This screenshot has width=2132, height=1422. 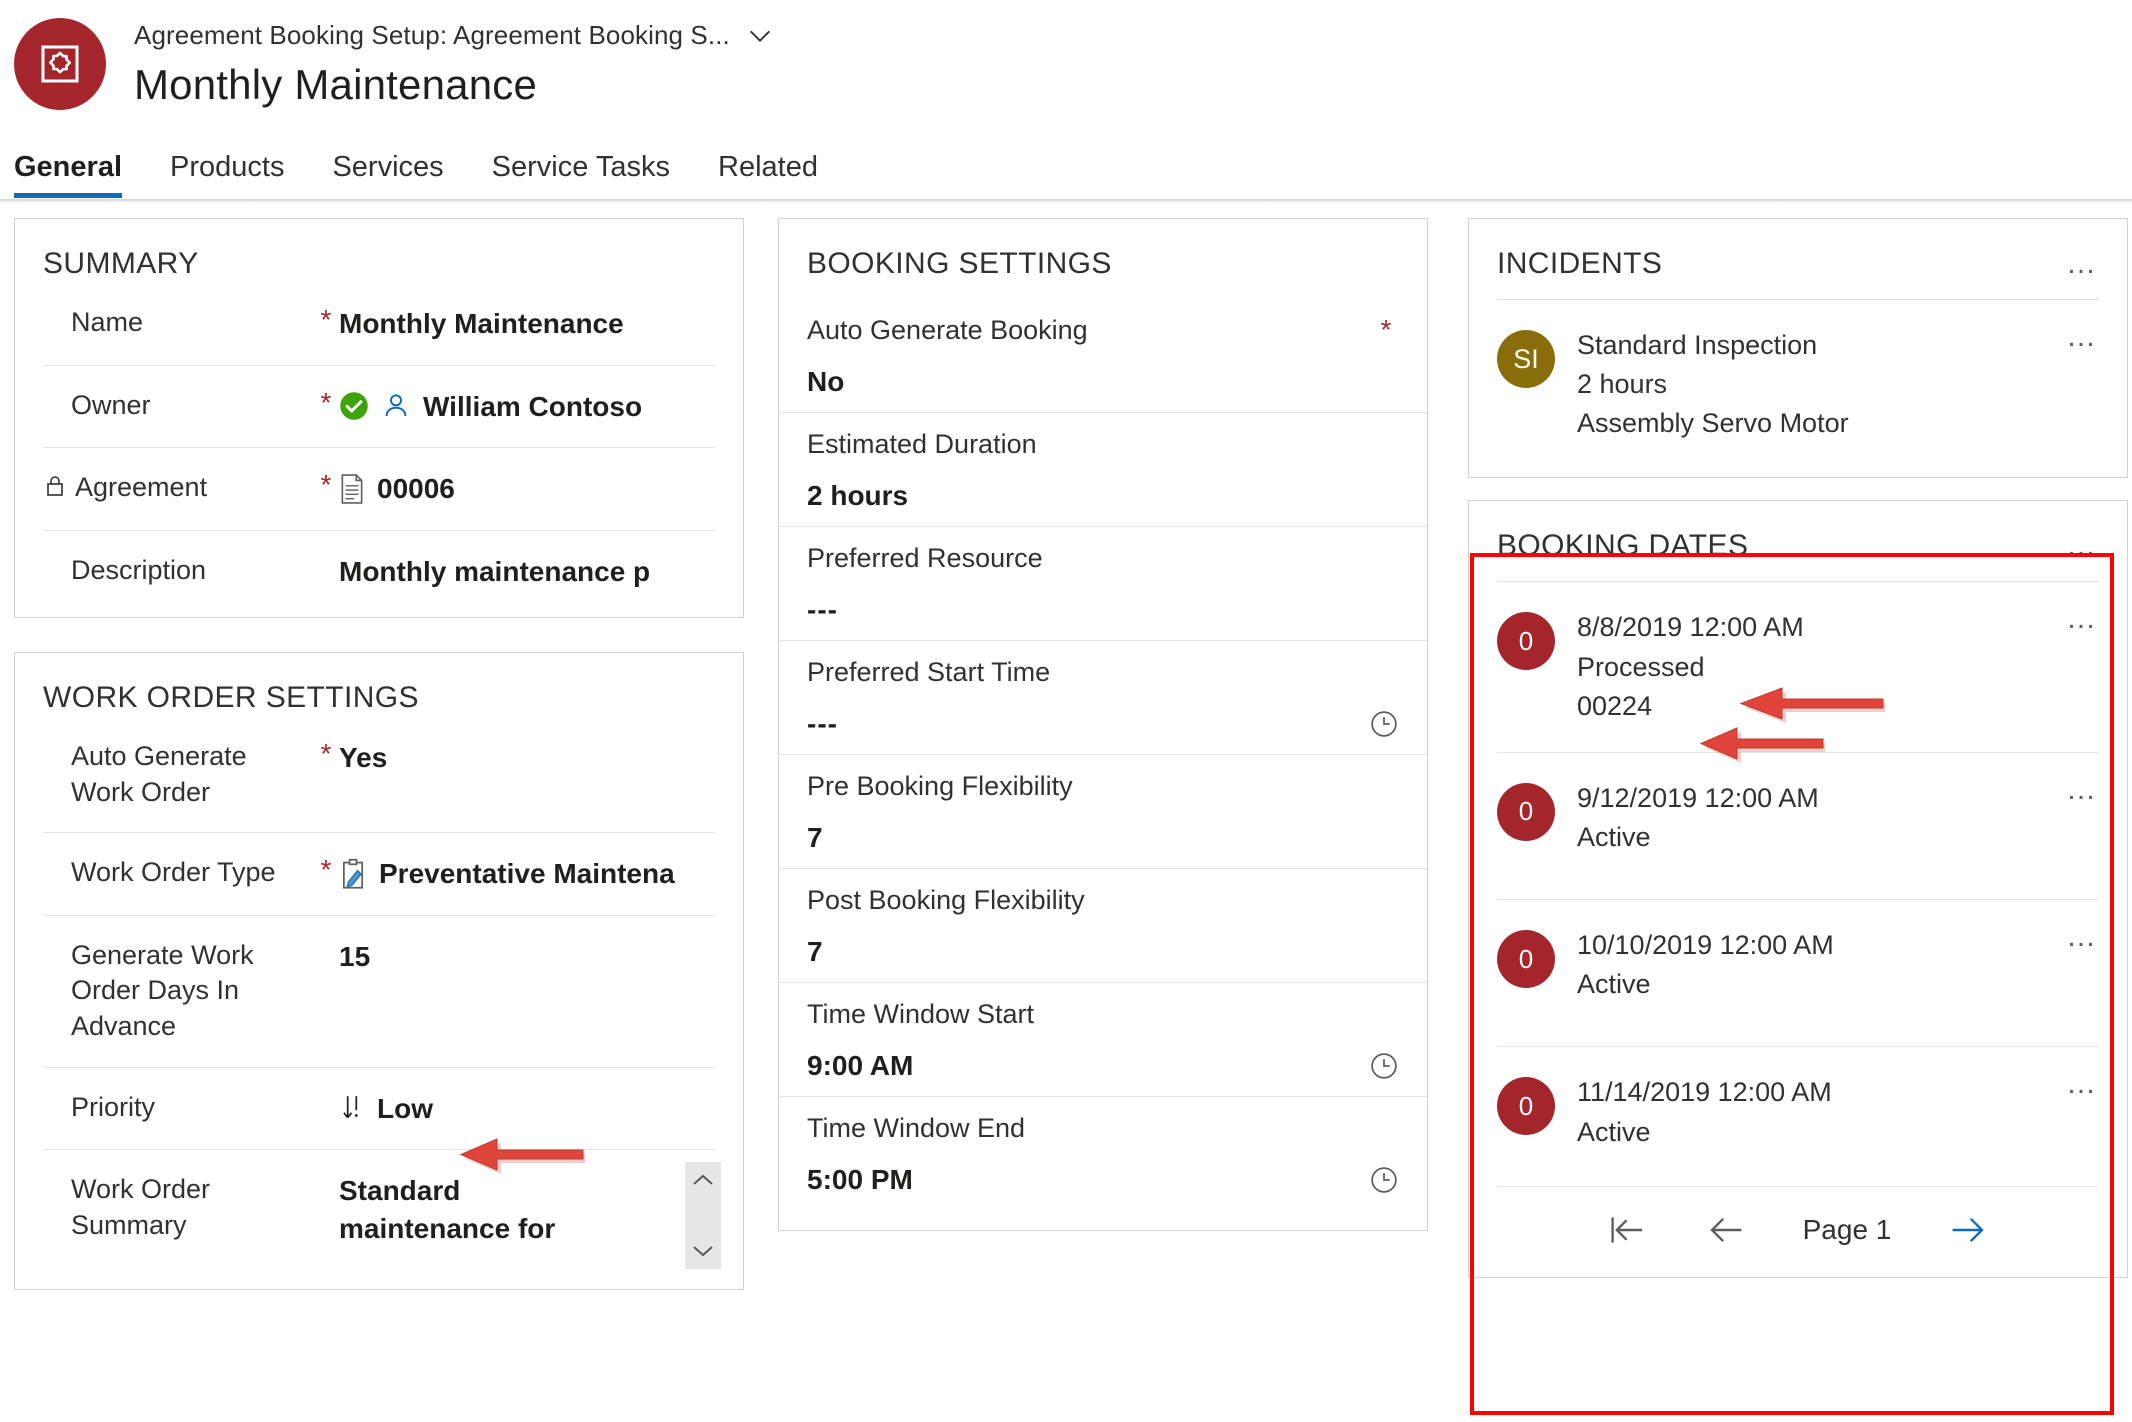 I want to click on field-description-required-marker, so click(x=326, y=568).